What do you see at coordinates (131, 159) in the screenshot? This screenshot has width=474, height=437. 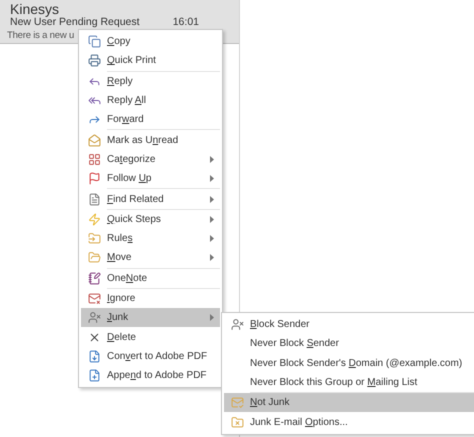 I see `menu-item-label: Categorize` at bounding box center [131, 159].